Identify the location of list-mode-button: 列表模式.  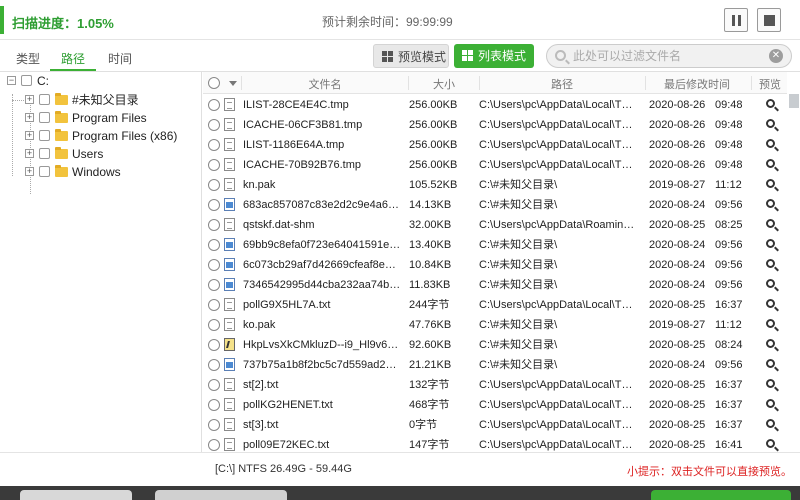
(494, 56).